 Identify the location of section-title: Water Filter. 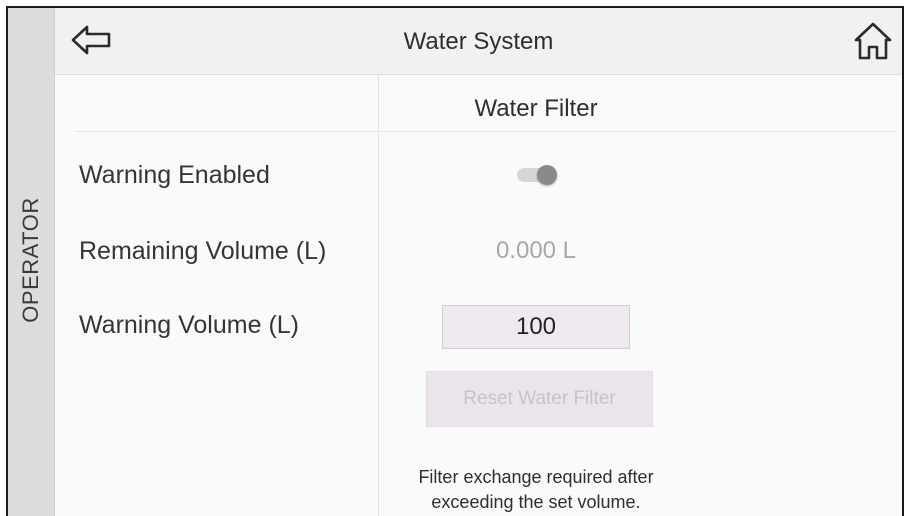
(536, 108).